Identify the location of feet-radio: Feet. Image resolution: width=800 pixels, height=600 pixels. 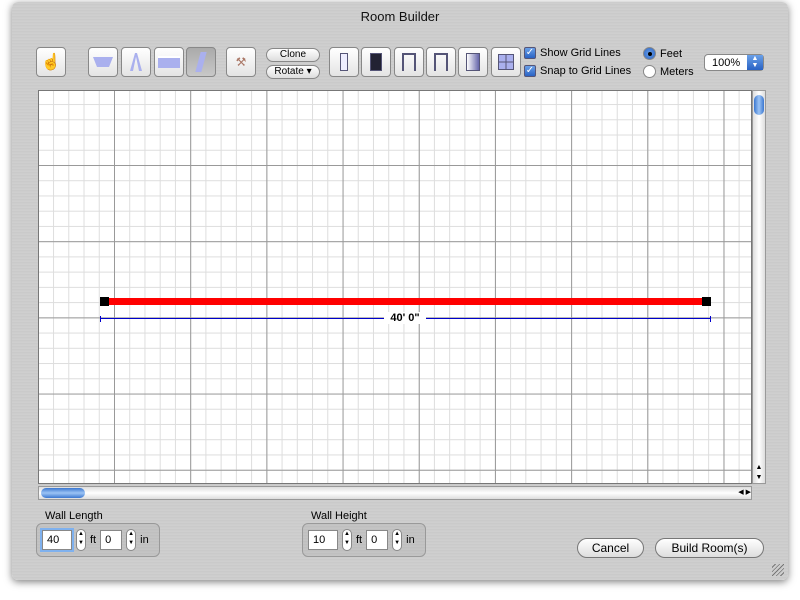
(662, 53).